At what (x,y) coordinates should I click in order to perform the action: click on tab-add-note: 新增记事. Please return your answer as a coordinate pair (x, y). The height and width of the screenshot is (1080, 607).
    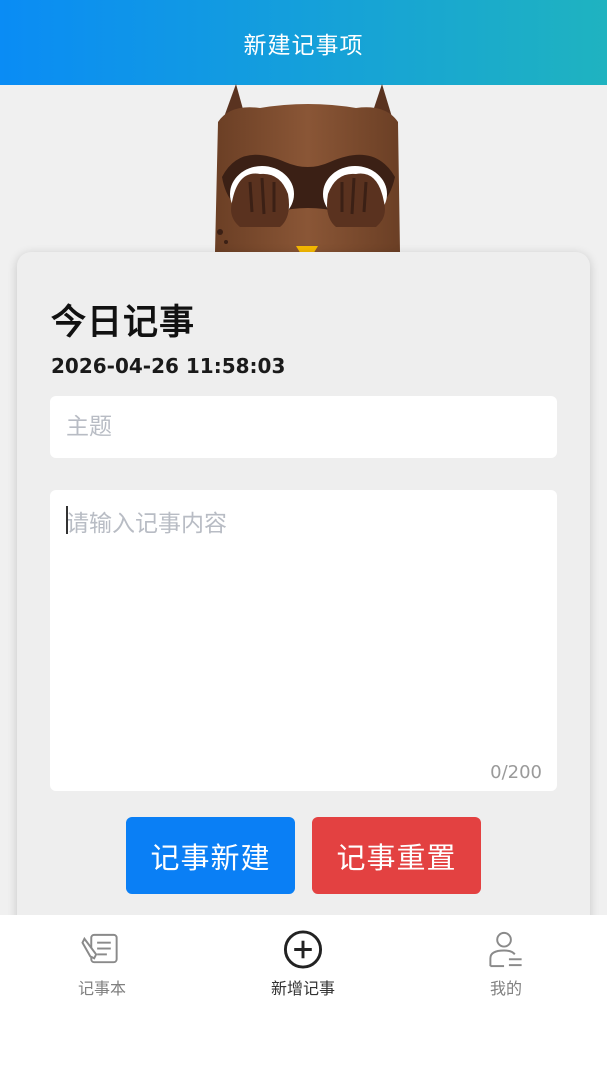
    Looking at the image, I should click on (303, 964).